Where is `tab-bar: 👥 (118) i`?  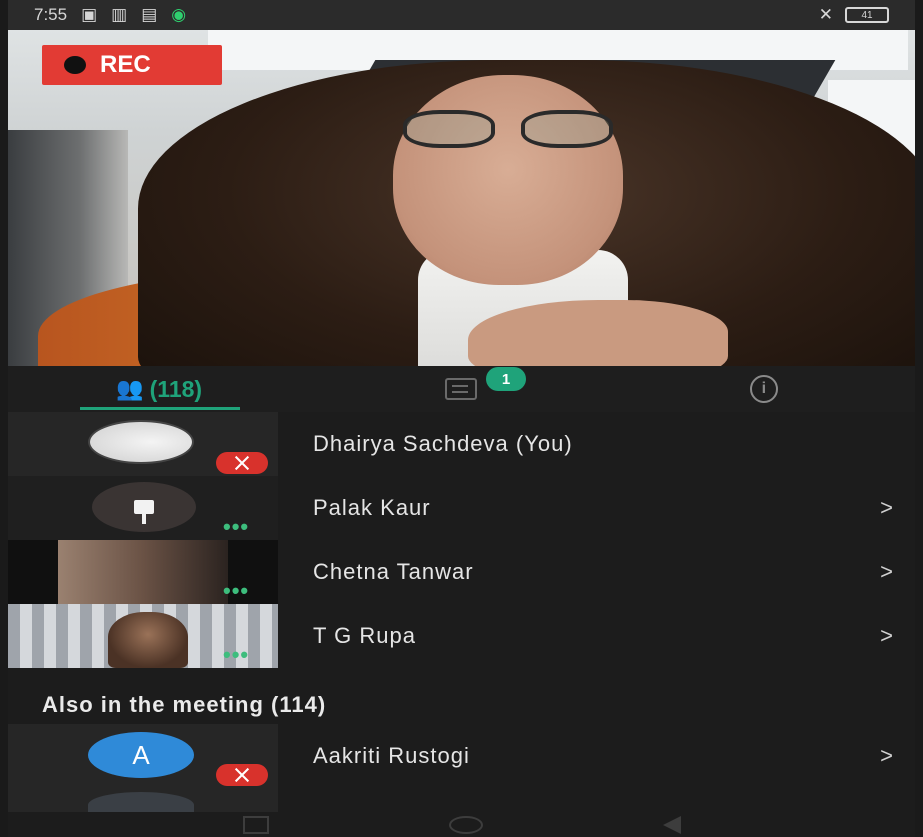
tab-bar: 👥 (118) i is located at coordinates (461, 389).